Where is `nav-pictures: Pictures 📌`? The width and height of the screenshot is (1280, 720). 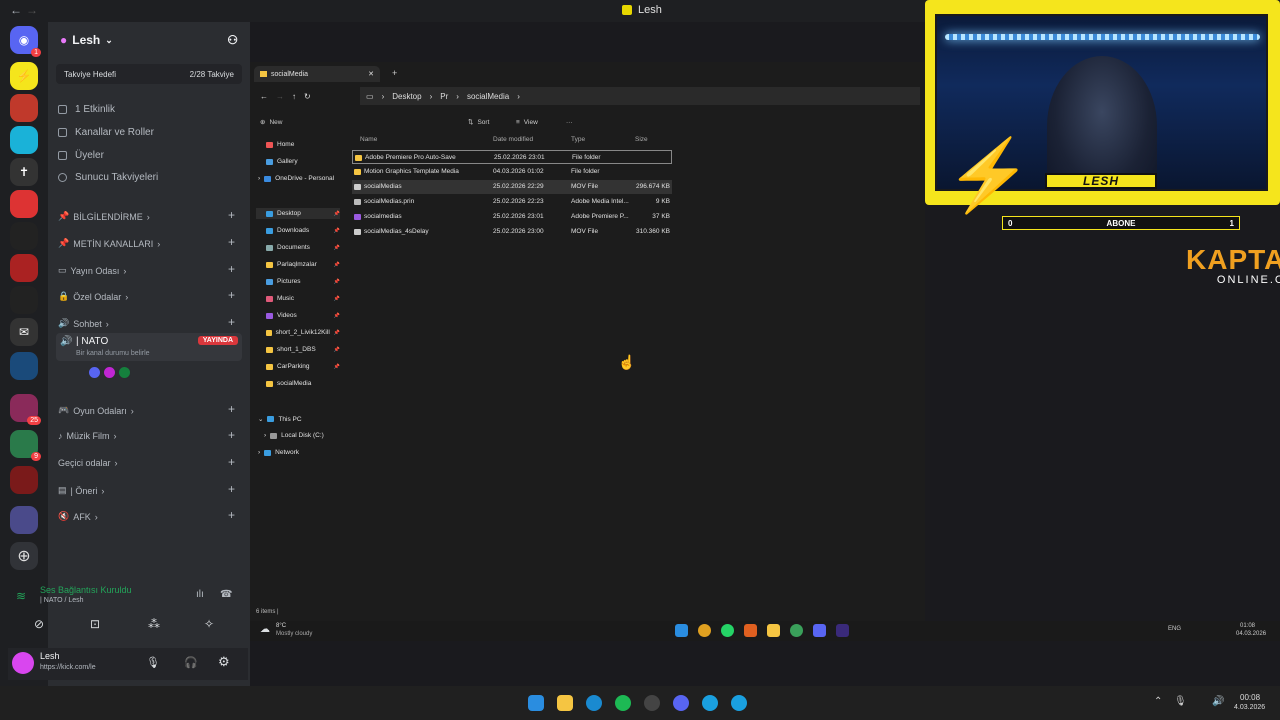
nav-pictures: Pictures 📌 is located at coordinates (303, 281).